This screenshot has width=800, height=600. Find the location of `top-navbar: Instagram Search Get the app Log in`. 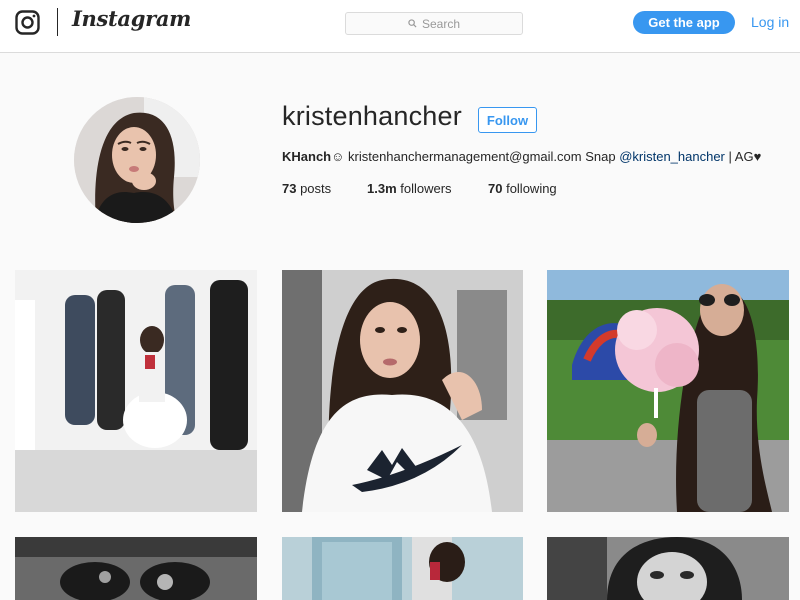

top-navbar: Instagram Search Get the app Log in is located at coordinates (400, 26).